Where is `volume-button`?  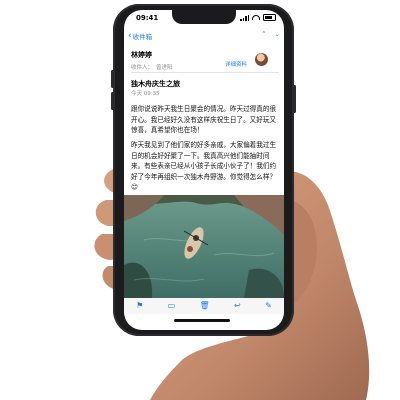
volume-button is located at coordinates (112, 79).